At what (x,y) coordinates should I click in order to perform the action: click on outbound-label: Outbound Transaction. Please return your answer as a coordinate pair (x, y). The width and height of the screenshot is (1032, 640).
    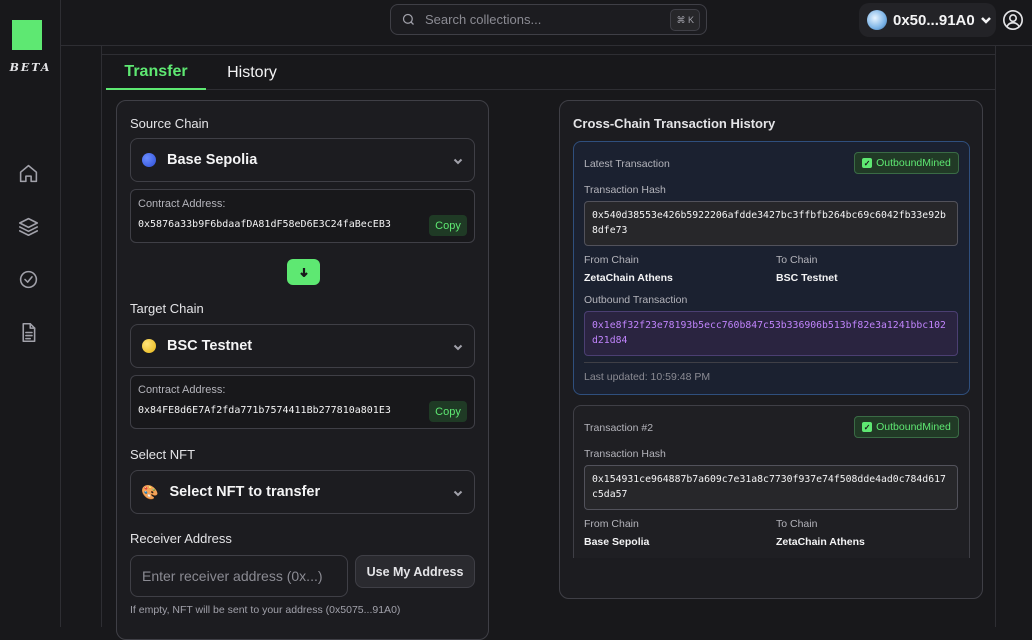
    Looking at the image, I should click on (636, 300).